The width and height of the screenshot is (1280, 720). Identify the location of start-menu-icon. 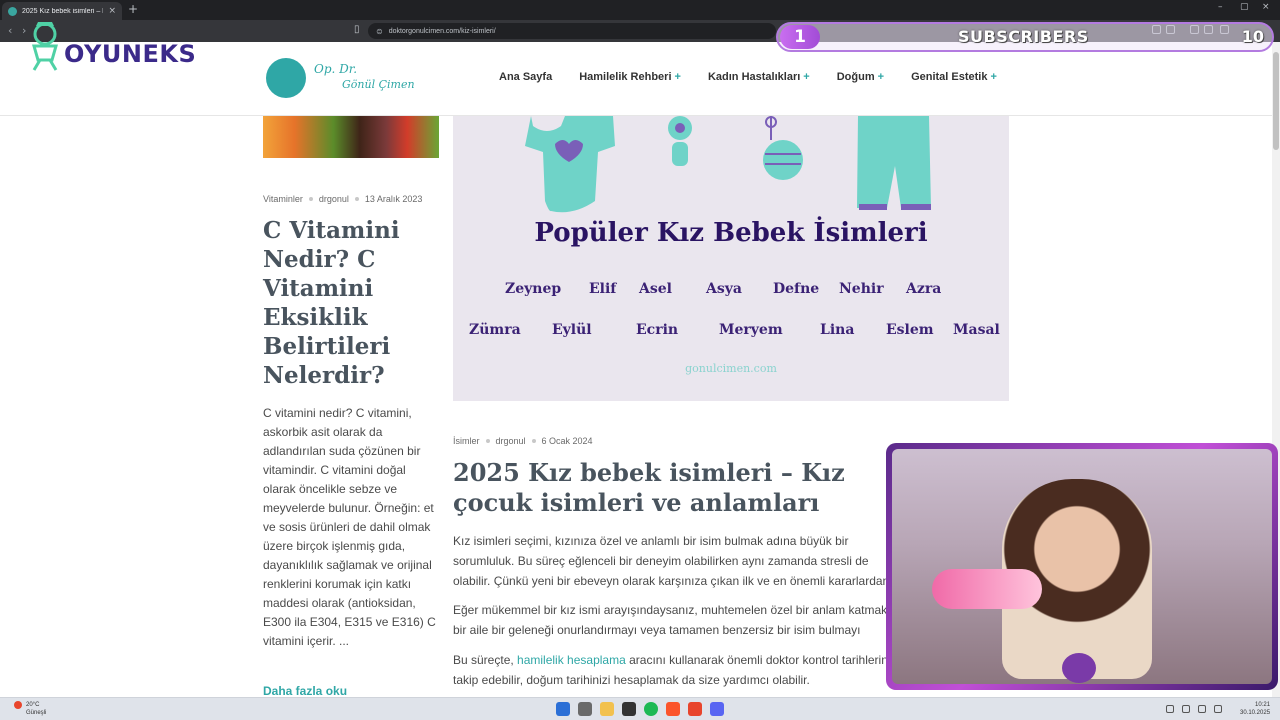
(563, 709).